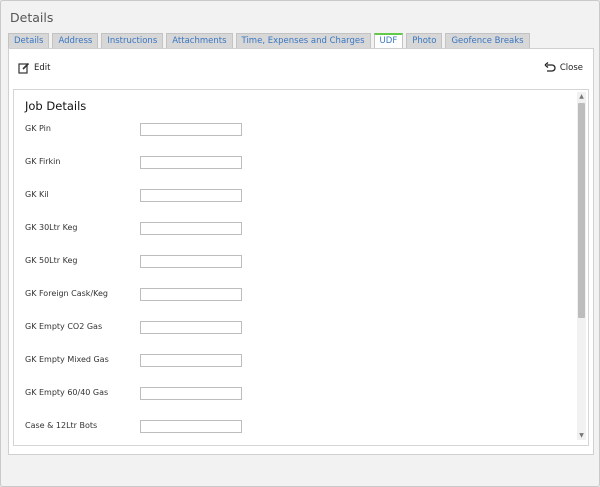  I want to click on gk-pin-input, so click(191, 129).